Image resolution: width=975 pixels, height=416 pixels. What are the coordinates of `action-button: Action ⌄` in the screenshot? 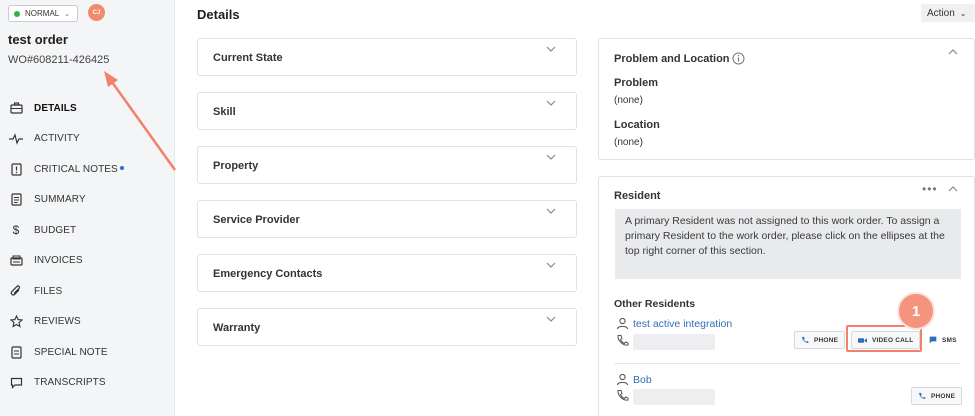 It's located at (948, 13).